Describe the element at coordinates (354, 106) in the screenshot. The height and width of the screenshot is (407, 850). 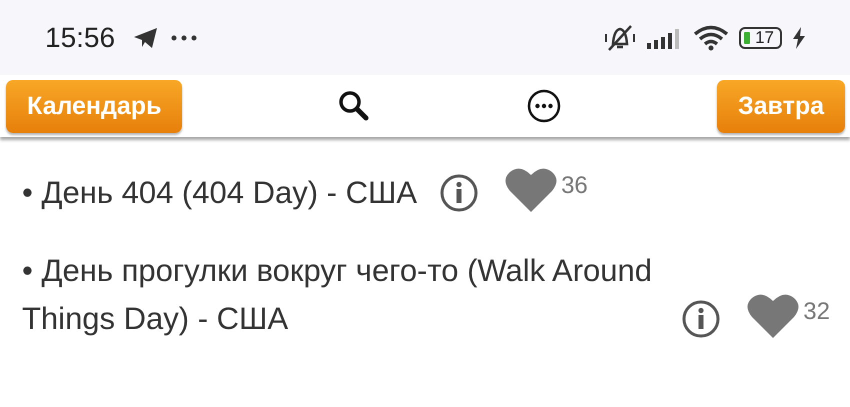
I see `search-icon` at that location.